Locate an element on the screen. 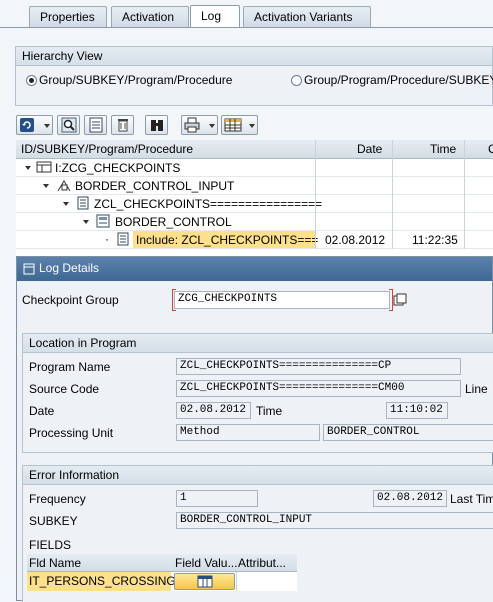 The image size is (493, 602). error-info-title: Error Information is located at coordinates (258, 475).